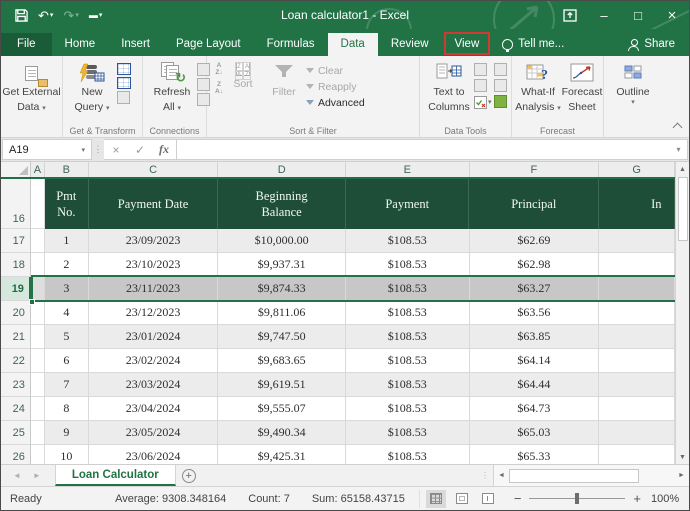 Image resolution: width=690 pixels, height=511 pixels. Describe the element at coordinates (335, 86) in the screenshot. I see `reapply-button: Reapply` at that location.